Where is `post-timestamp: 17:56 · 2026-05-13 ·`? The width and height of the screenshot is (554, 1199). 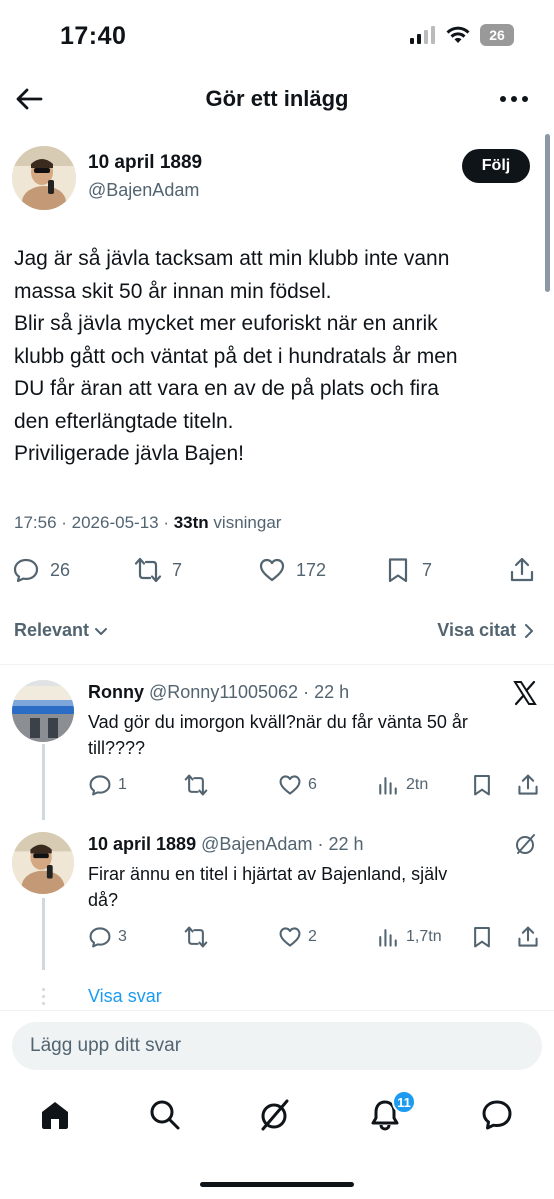
post-timestamp: 17:56 · 2026-05-13 · is located at coordinates (94, 522).